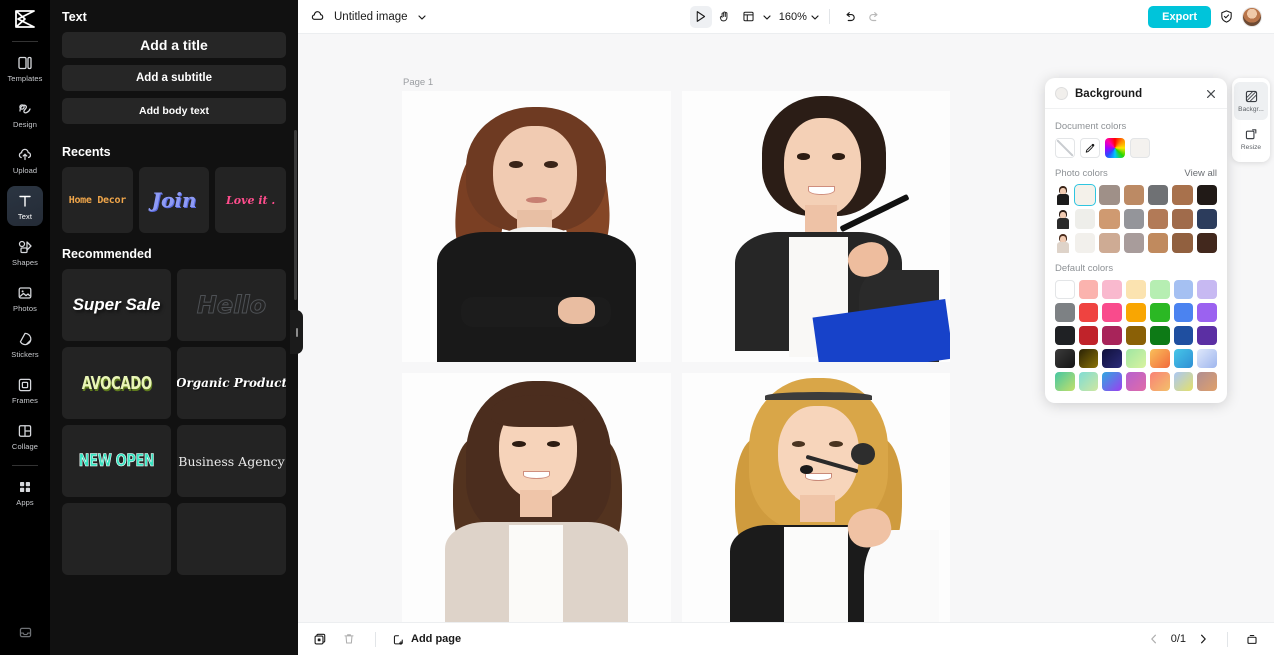 This screenshot has height=655, width=1274. Describe the element at coordinates (116, 461) in the screenshot. I see `recommended-text-style: NEW OPEN` at that location.